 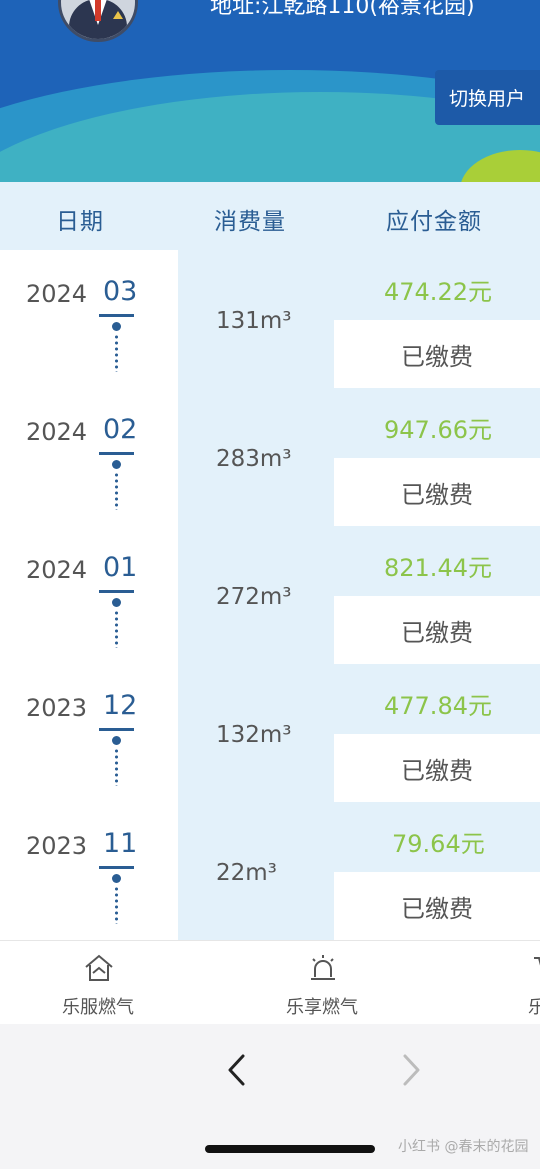 I want to click on bottom-nav: 乐服燃气 乐享燃气 乐购, so click(x=270, y=982).